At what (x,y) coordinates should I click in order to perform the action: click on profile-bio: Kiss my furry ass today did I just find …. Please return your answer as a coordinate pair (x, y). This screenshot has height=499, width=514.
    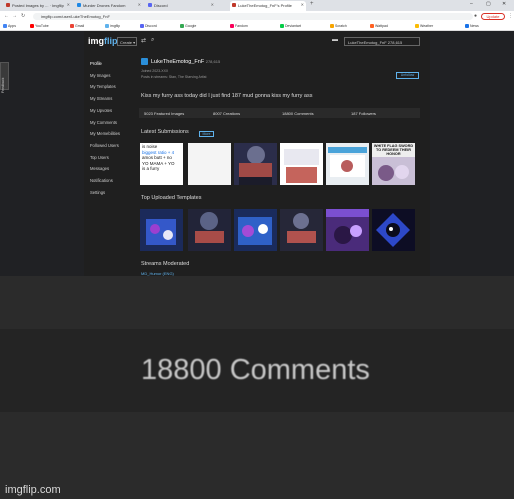
    Looking at the image, I should click on (227, 96).